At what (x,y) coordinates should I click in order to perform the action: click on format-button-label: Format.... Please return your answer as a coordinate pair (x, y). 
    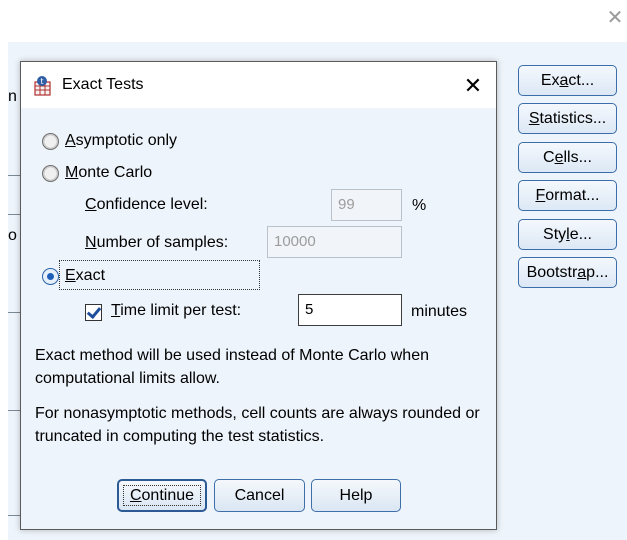
    Looking at the image, I should click on (567, 195).